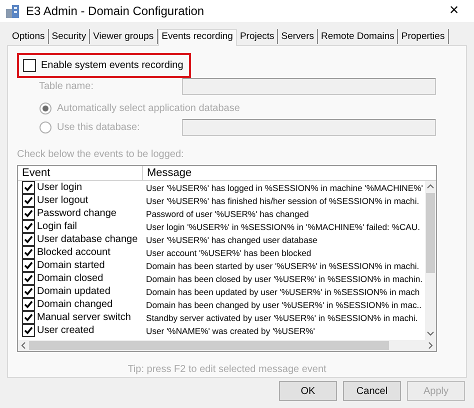 The width and height of the screenshot is (474, 408). Describe the element at coordinates (62, 200) in the screenshot. I see `event-name: User logout` at that location.